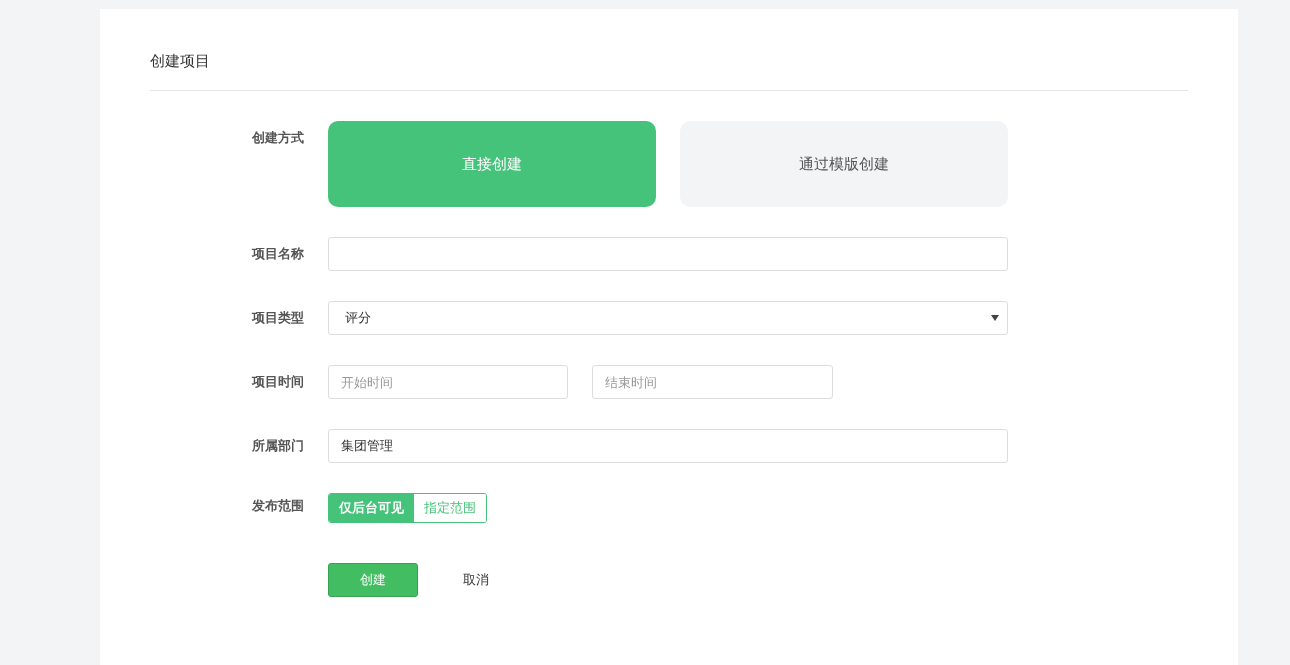 Image resolution: width=1290 pixels, height=665 pixels. What do you see at coordinates (277, 382) in the screenshot?
I see `field-label: 项目时间` at bounding box center [277, 382].